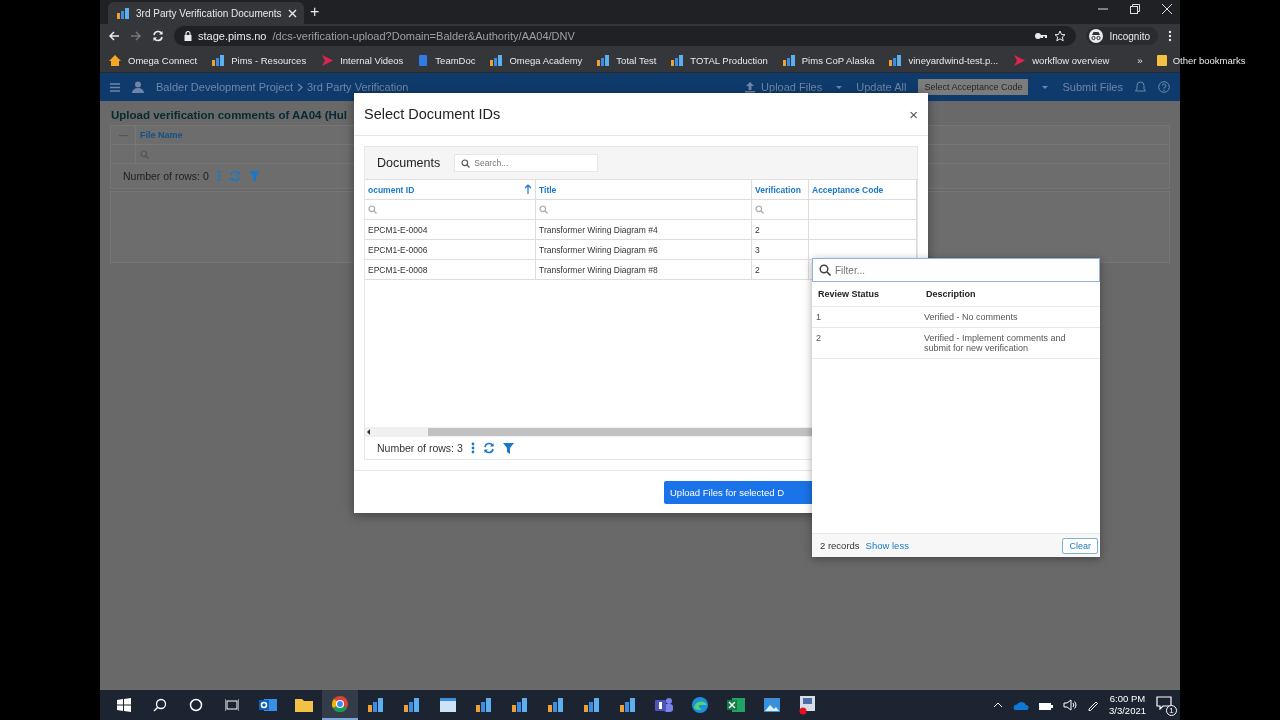  What do you see at coordinates (913, 114) in the screenshot?
I see `close-button: ×` at bounding box center [913, 114].